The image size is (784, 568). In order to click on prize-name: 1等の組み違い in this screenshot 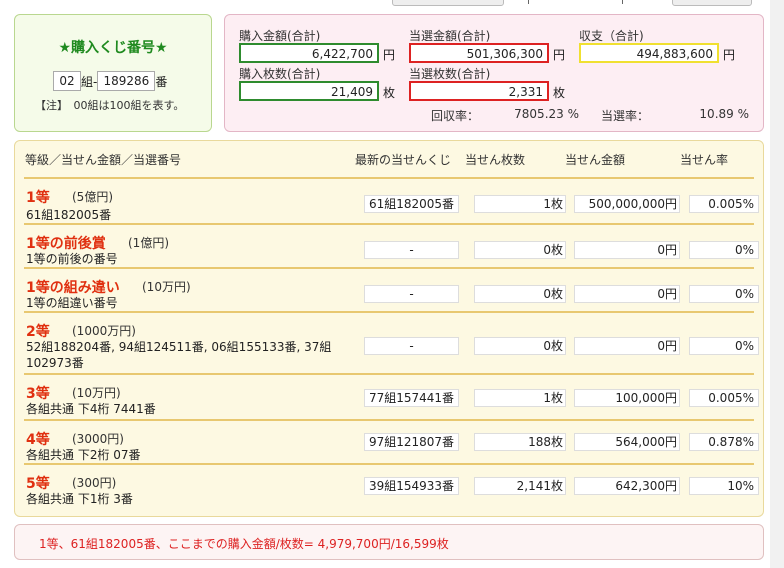, I will do `click(73, 288)`.